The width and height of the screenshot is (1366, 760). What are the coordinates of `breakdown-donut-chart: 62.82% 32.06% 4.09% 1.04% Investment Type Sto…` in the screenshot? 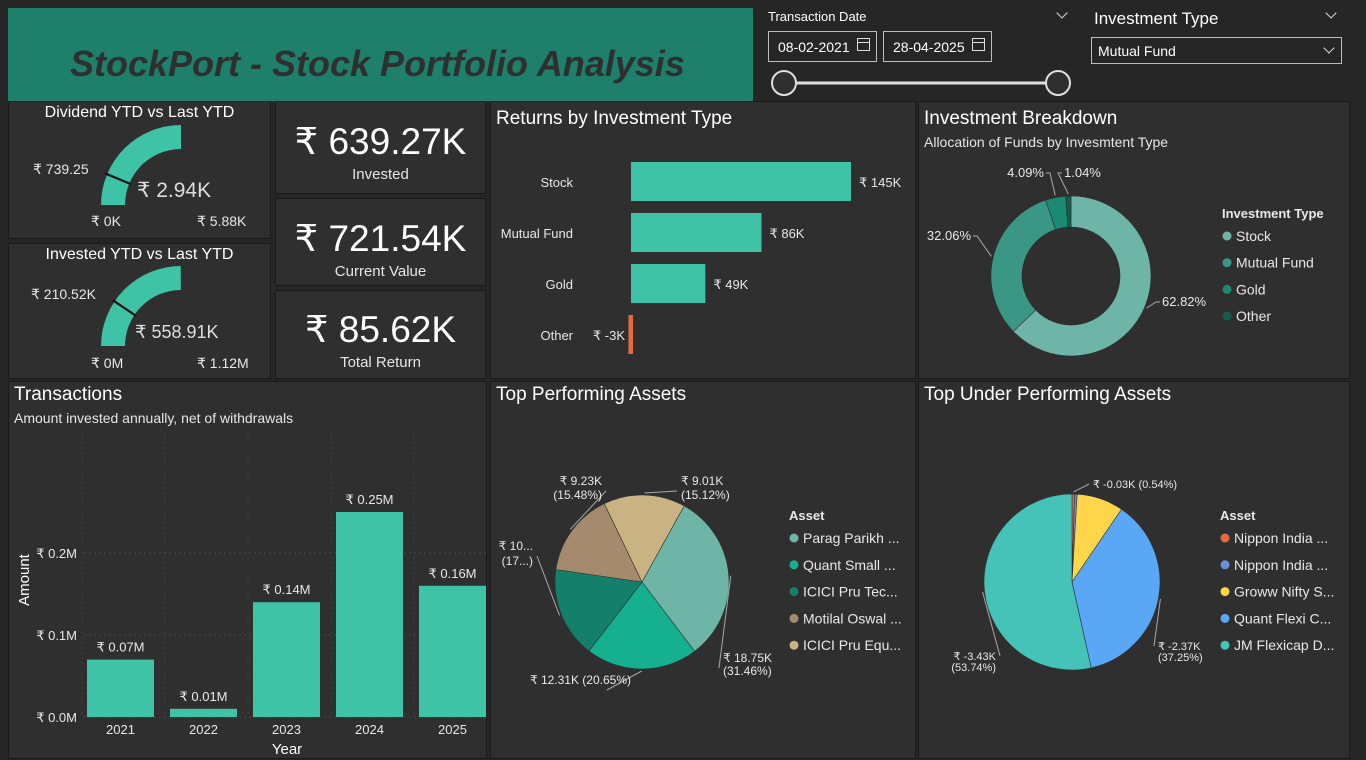 It's located at (1125, 261).